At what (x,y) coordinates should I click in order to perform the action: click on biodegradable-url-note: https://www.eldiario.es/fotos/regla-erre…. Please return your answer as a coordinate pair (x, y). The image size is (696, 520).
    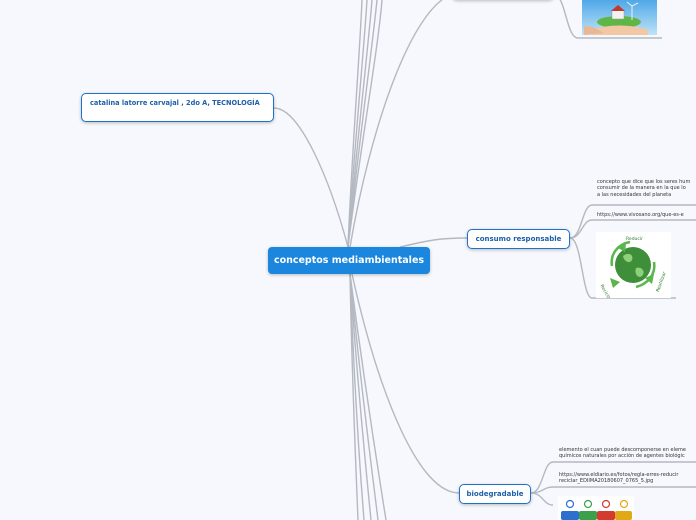
    Looking at the image, I should click on (627, 478).